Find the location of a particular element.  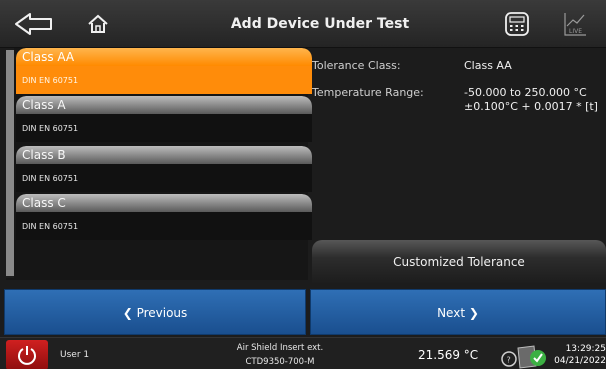

calculator-icon is located at coordinates (517, 24).